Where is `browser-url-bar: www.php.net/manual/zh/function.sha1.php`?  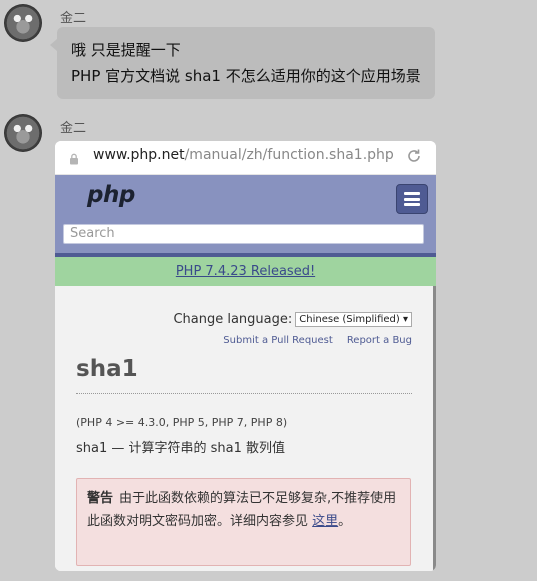 browser-url-bar: www.php.net/manual/zh/function.sha1.php is located at coordinates (245, 158).